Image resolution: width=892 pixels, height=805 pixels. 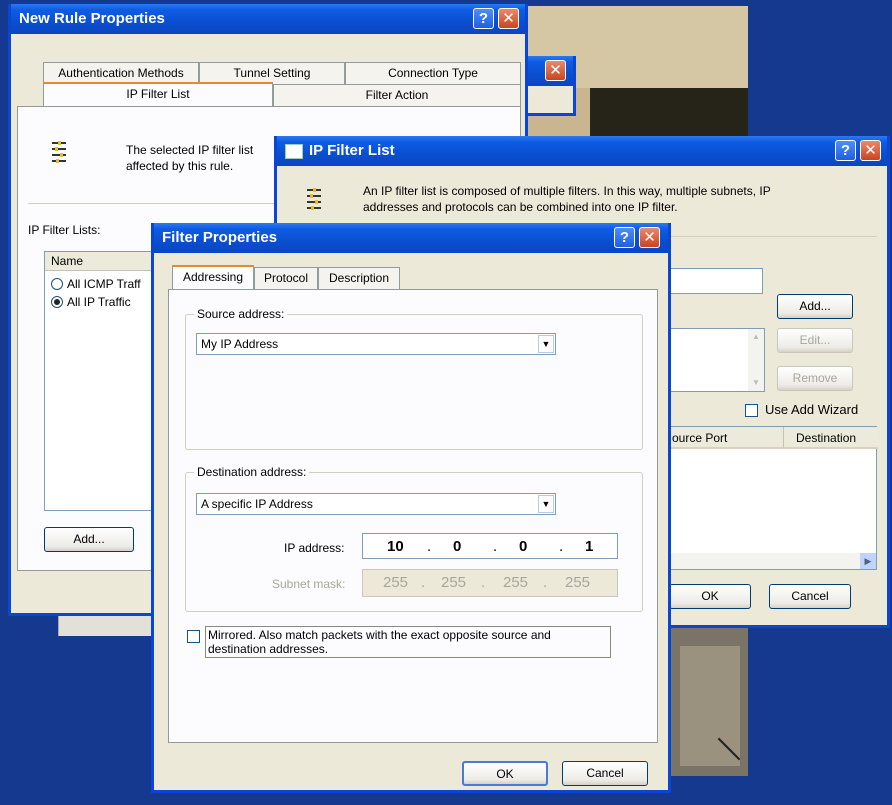 What do you see at coordinates (286, 278) in the screenshot?
I see `tab-protocol: Protocol` at bounding box center [286, 278].